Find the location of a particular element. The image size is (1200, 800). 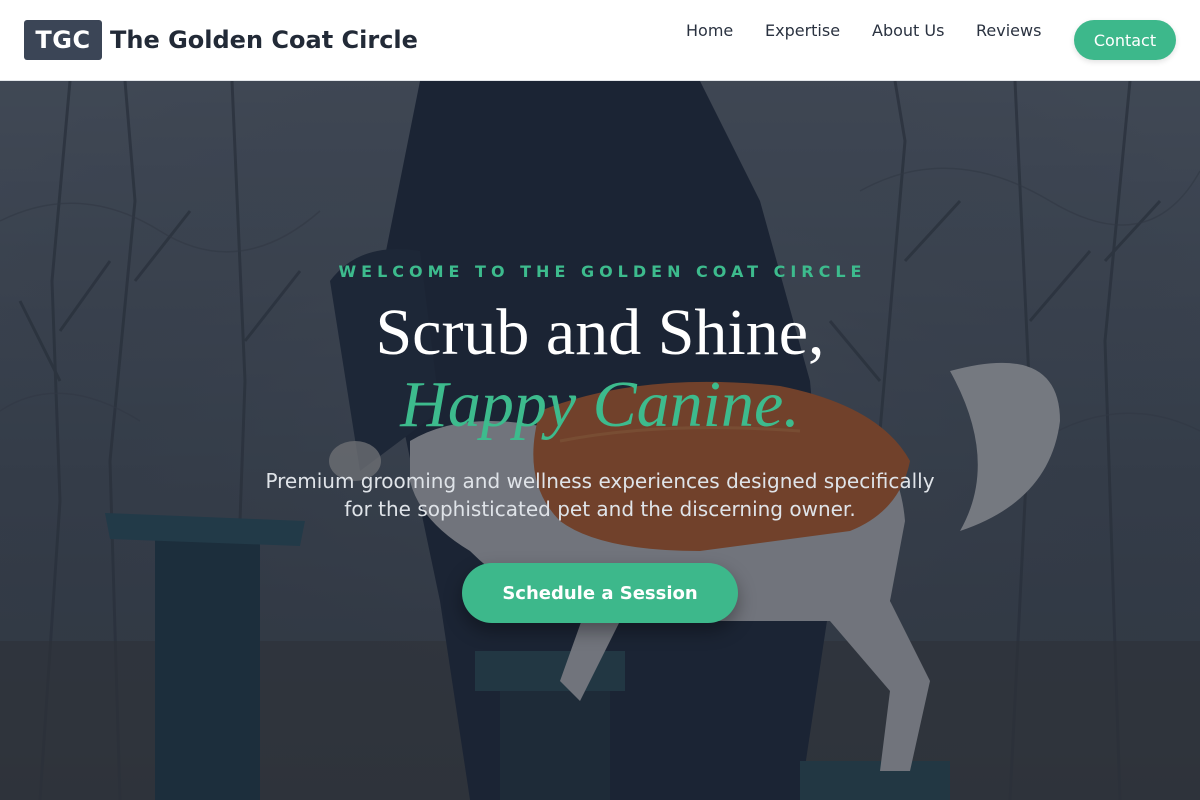

contact-button: Contact is located at coordinates (1125, 40).